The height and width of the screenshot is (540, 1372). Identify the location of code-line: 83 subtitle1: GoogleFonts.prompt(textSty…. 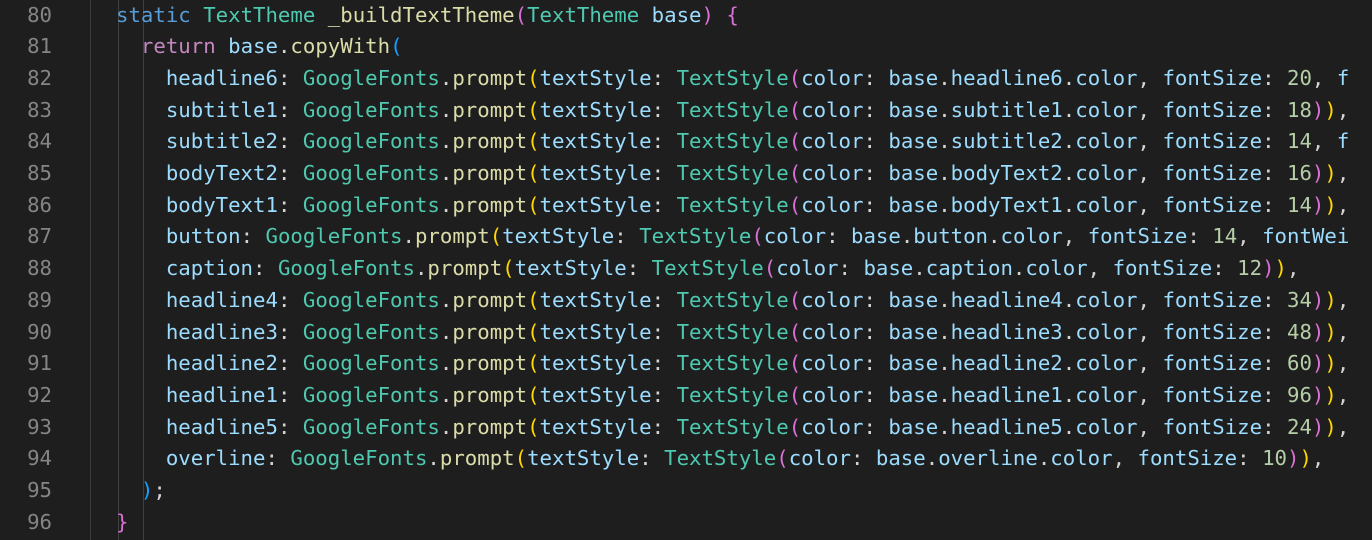
(686, 111).